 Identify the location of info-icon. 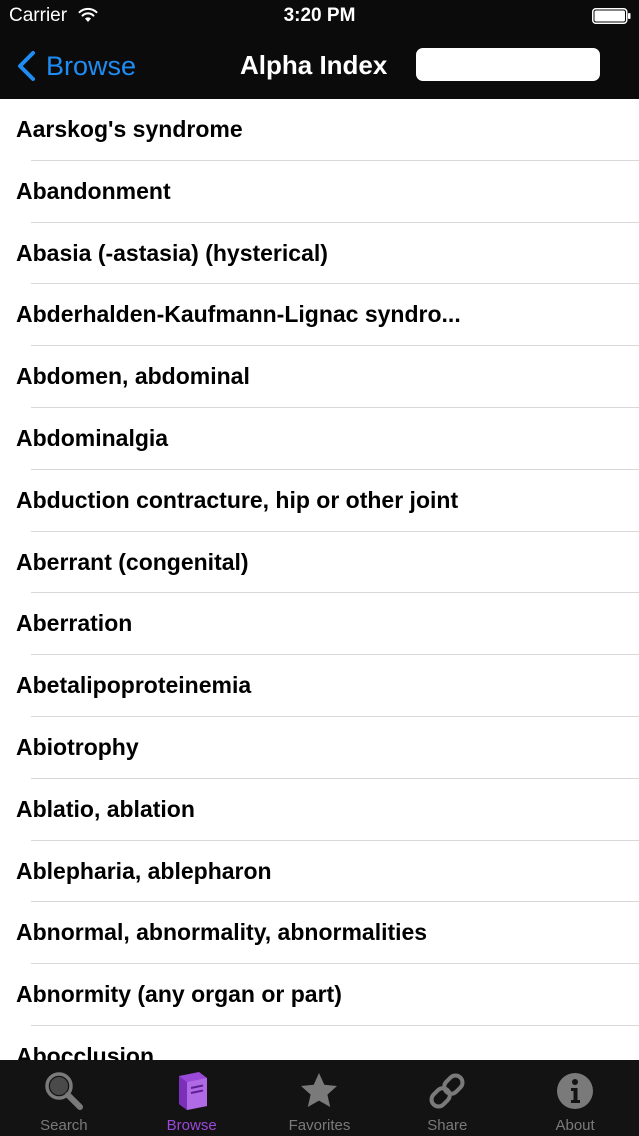
(575, 1091).